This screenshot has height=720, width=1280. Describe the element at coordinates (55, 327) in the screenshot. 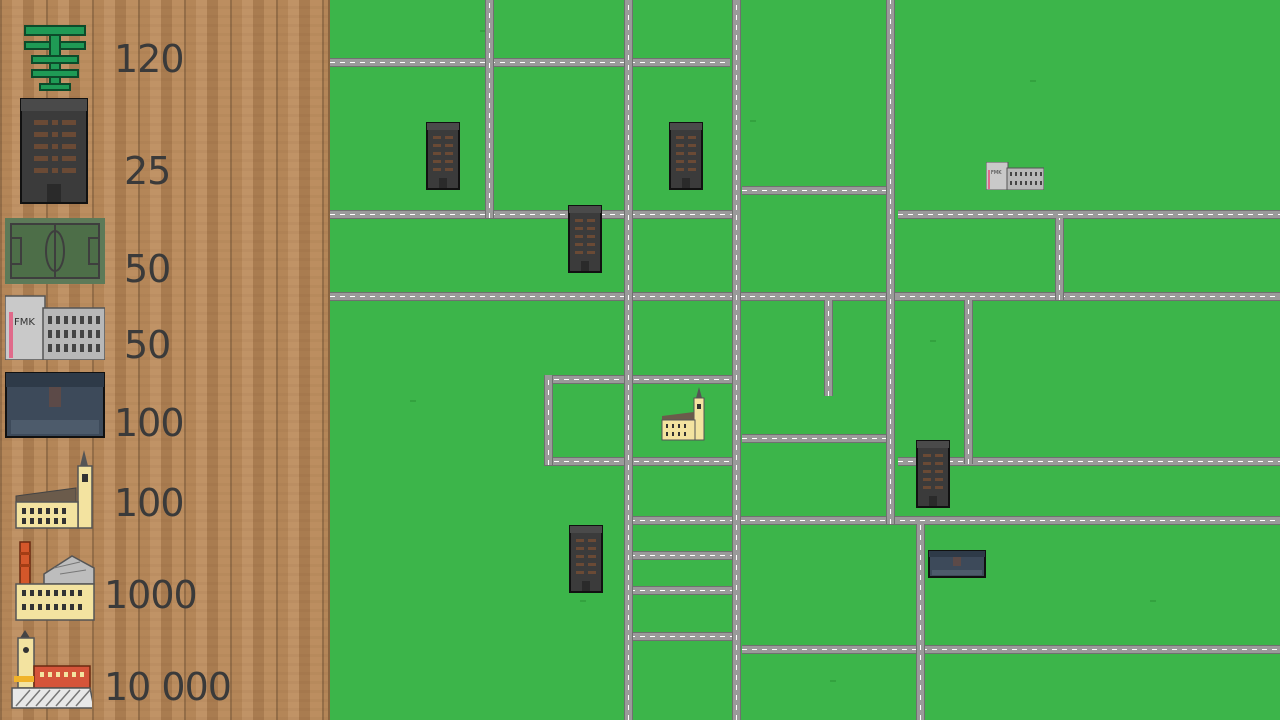

I see `university-icon: FMK` at that location.